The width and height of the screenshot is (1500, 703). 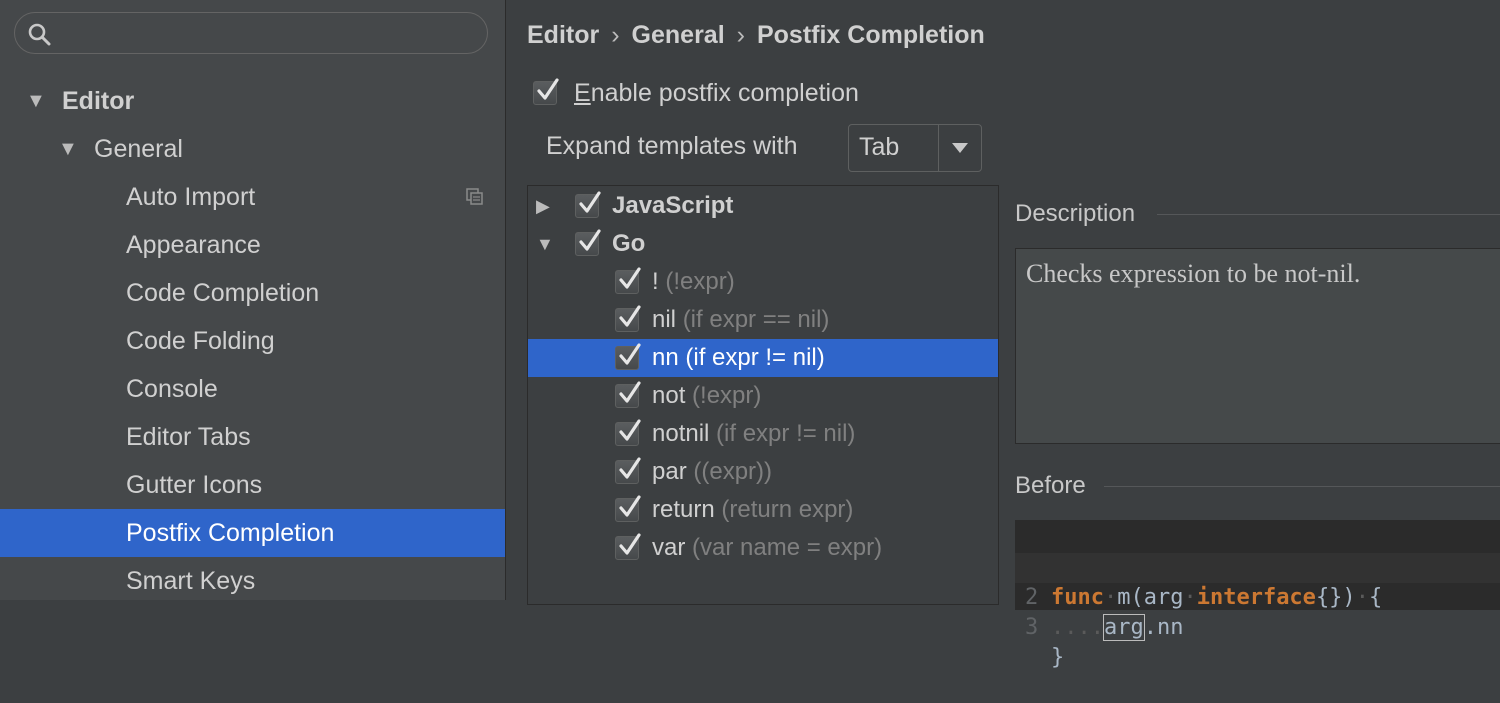 What do you see at coordinates (669, 547) in the screenshot?
I see `template-key: var` at bounding box center [669, 547].